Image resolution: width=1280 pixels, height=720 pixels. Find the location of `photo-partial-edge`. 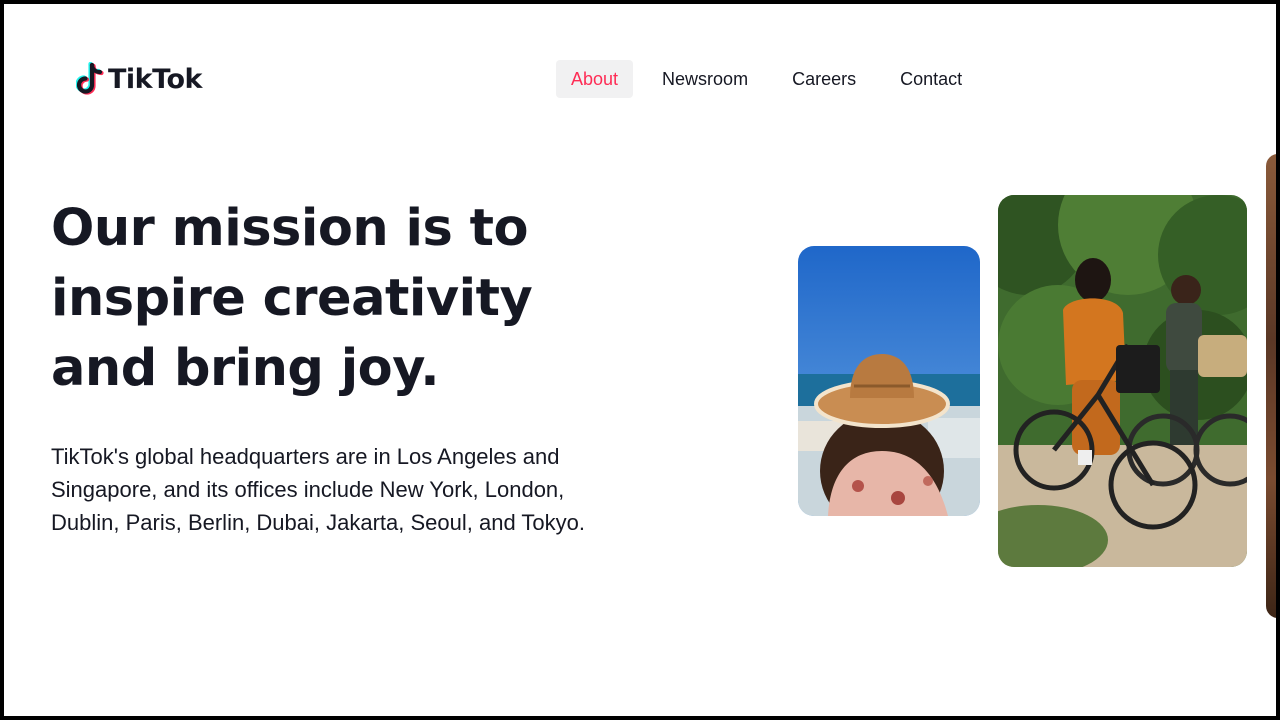

photo-partial-edge is located at coordinates (1271, 386).